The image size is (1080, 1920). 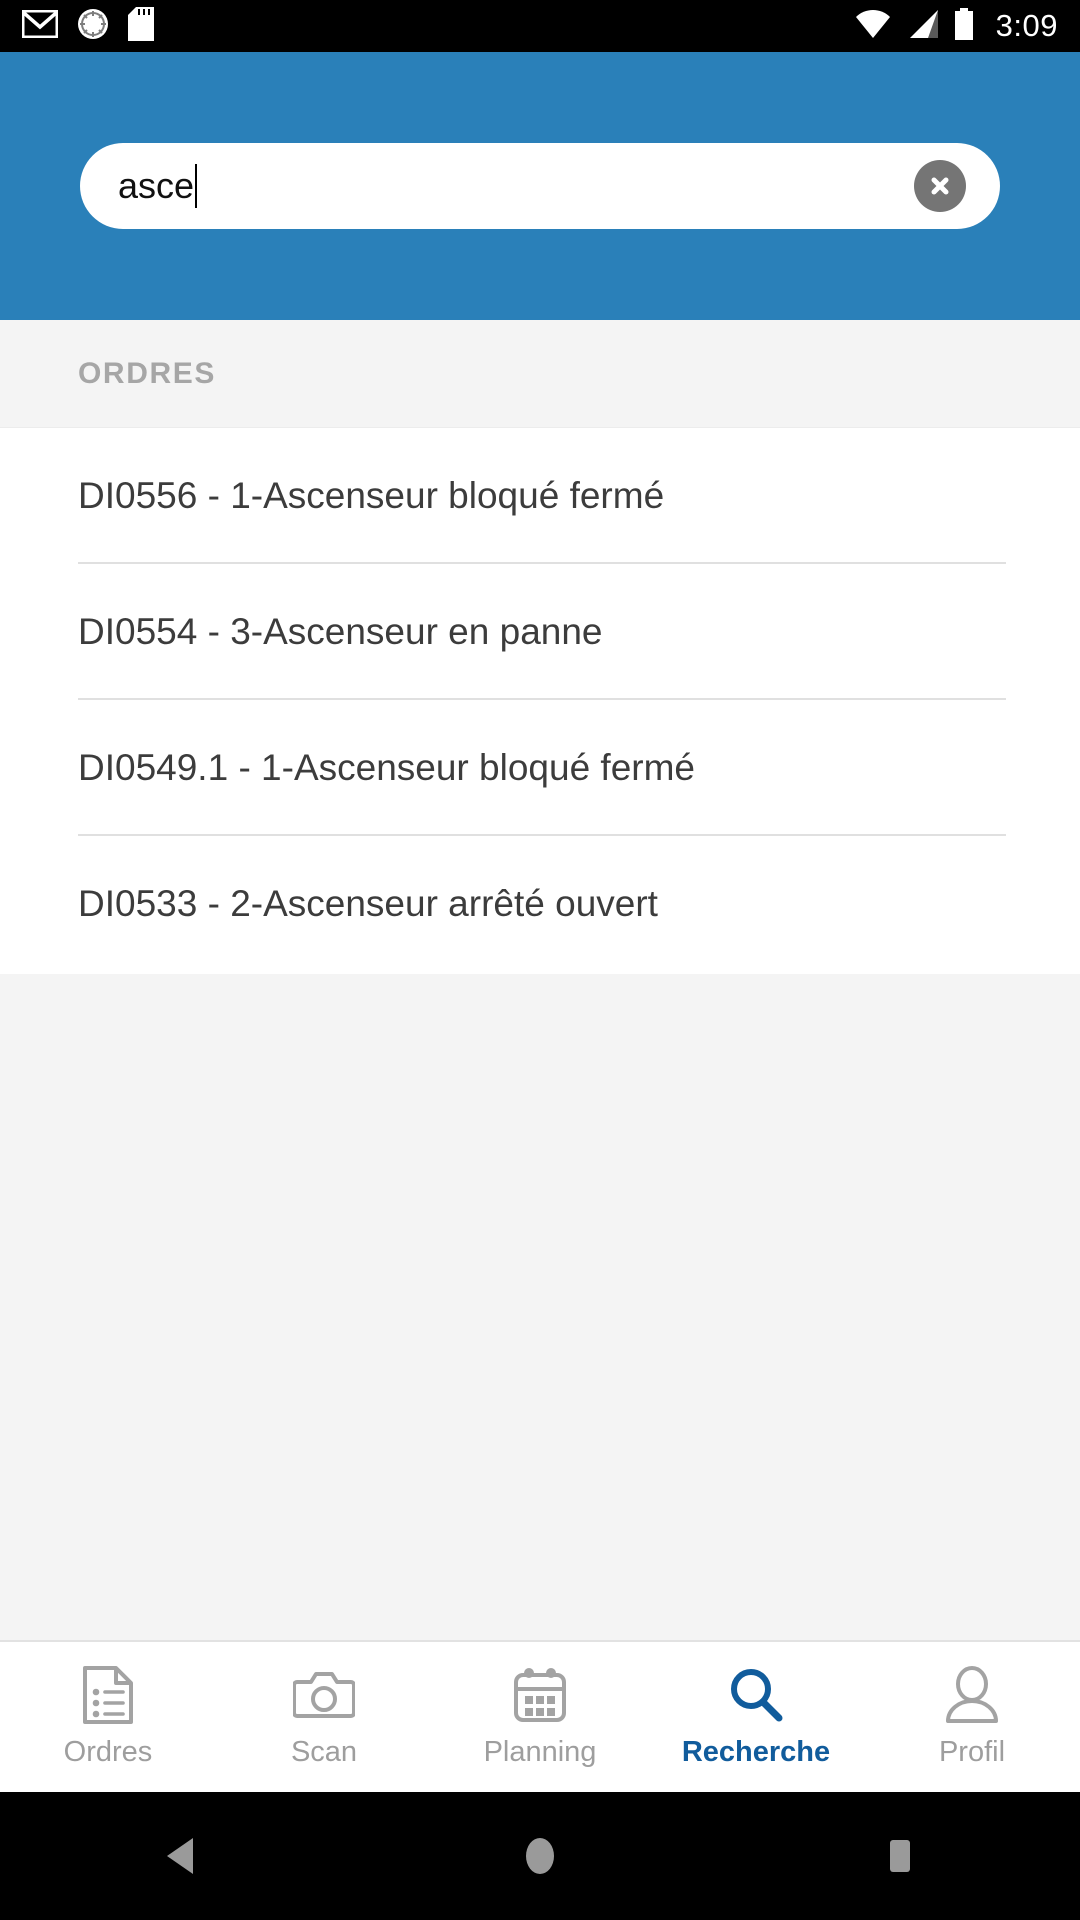 What do you see at coordinates (540, 374) in the screenshot?
I see `results-section-header: ORDRES` at bounding box center [540, 374].